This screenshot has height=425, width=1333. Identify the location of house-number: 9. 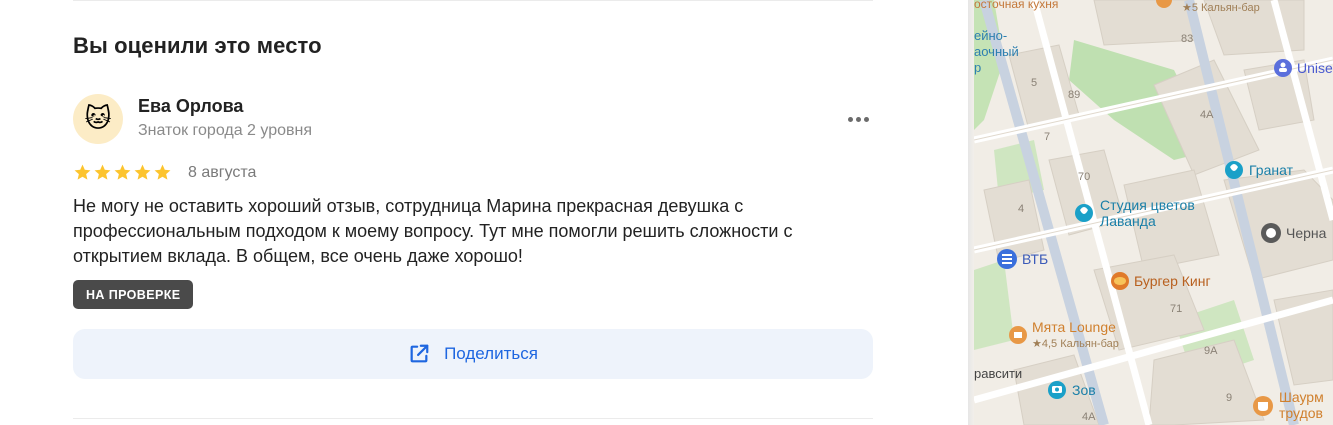
(1229, 398).